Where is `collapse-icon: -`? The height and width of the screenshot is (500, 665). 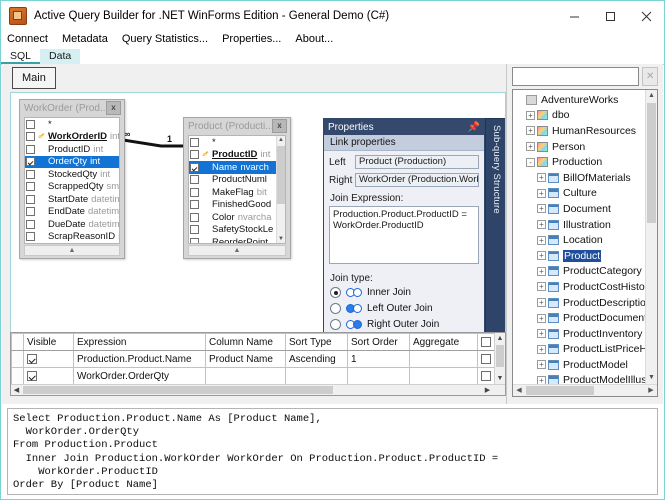
collapse-icon: - is located at coordinates (530, 162).